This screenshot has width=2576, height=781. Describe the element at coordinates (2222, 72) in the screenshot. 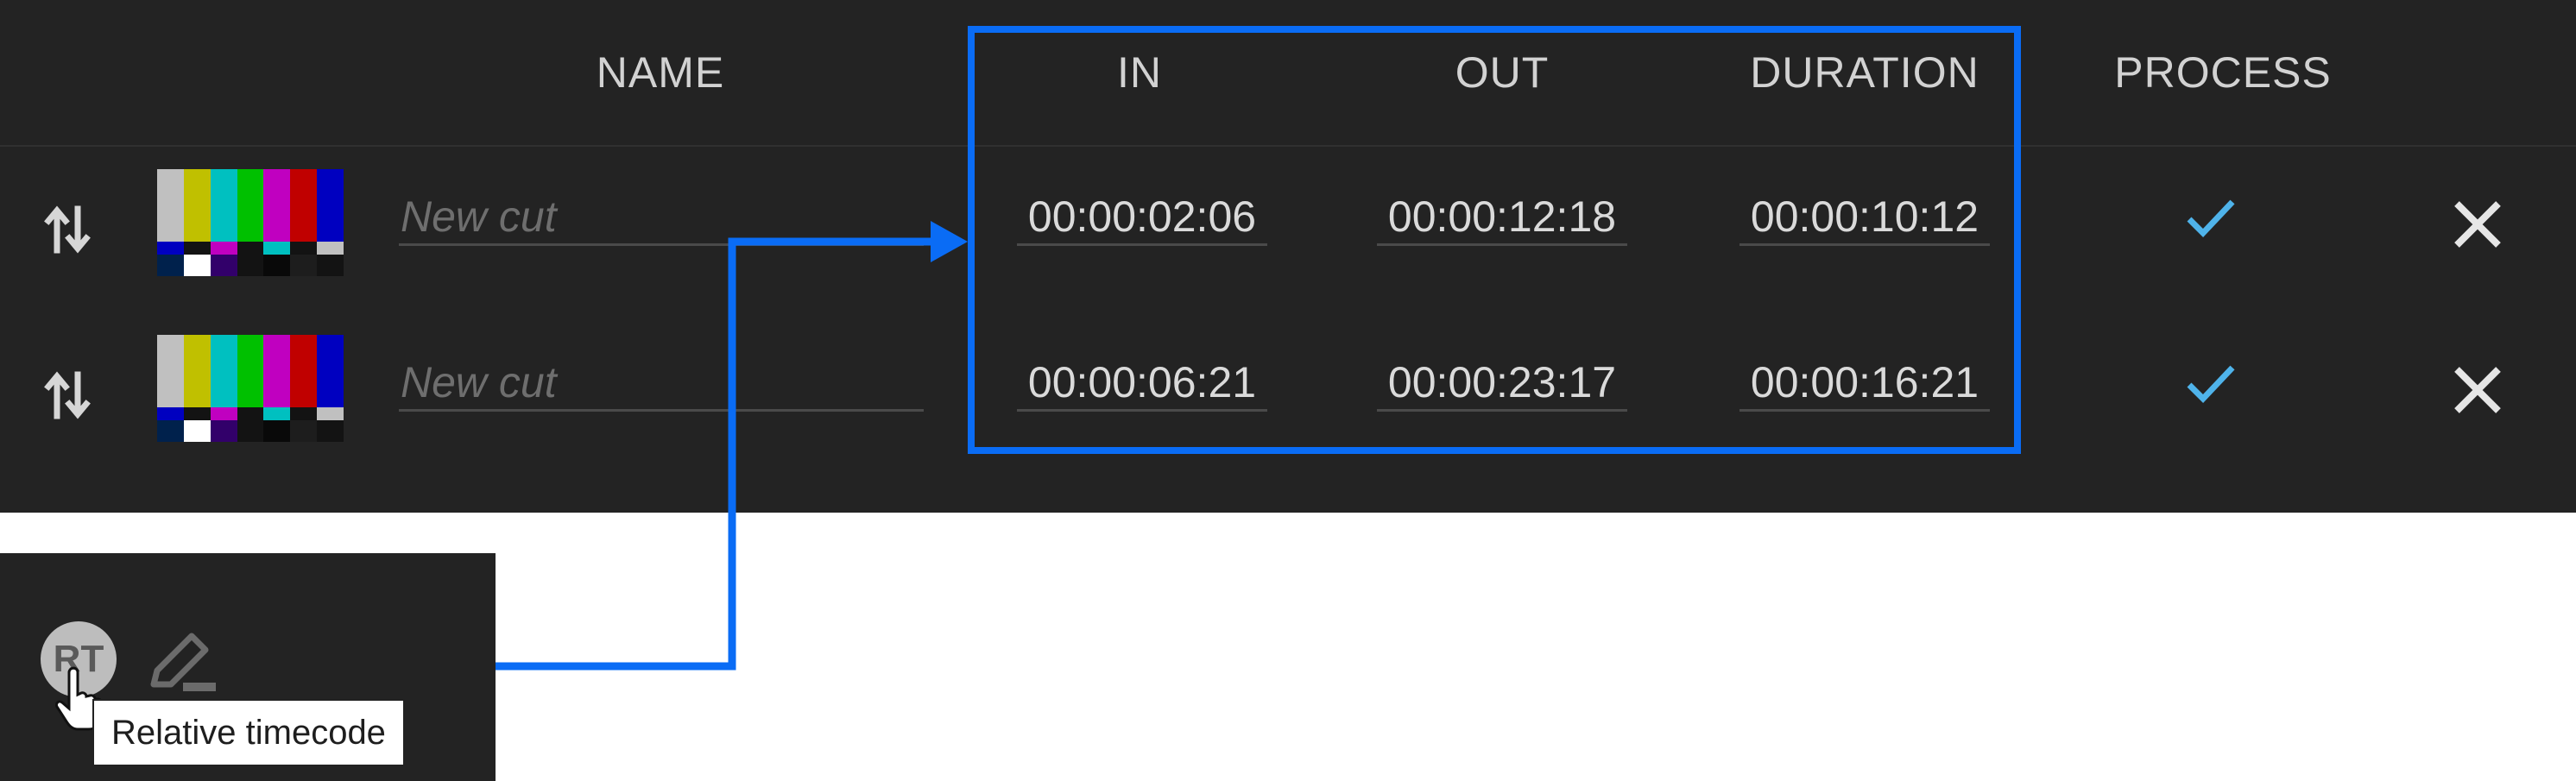

I see `column-header-process: PROCESS` at that location.